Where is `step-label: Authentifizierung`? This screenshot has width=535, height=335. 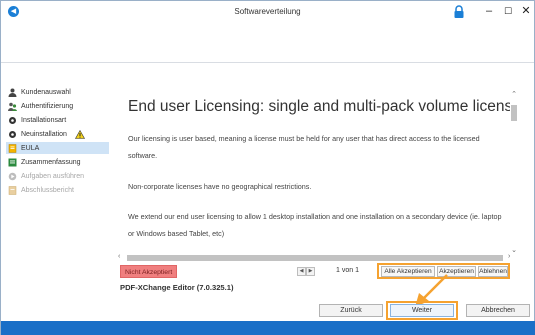
step-label: Authentifizierung is located at coordinates (47, 106).